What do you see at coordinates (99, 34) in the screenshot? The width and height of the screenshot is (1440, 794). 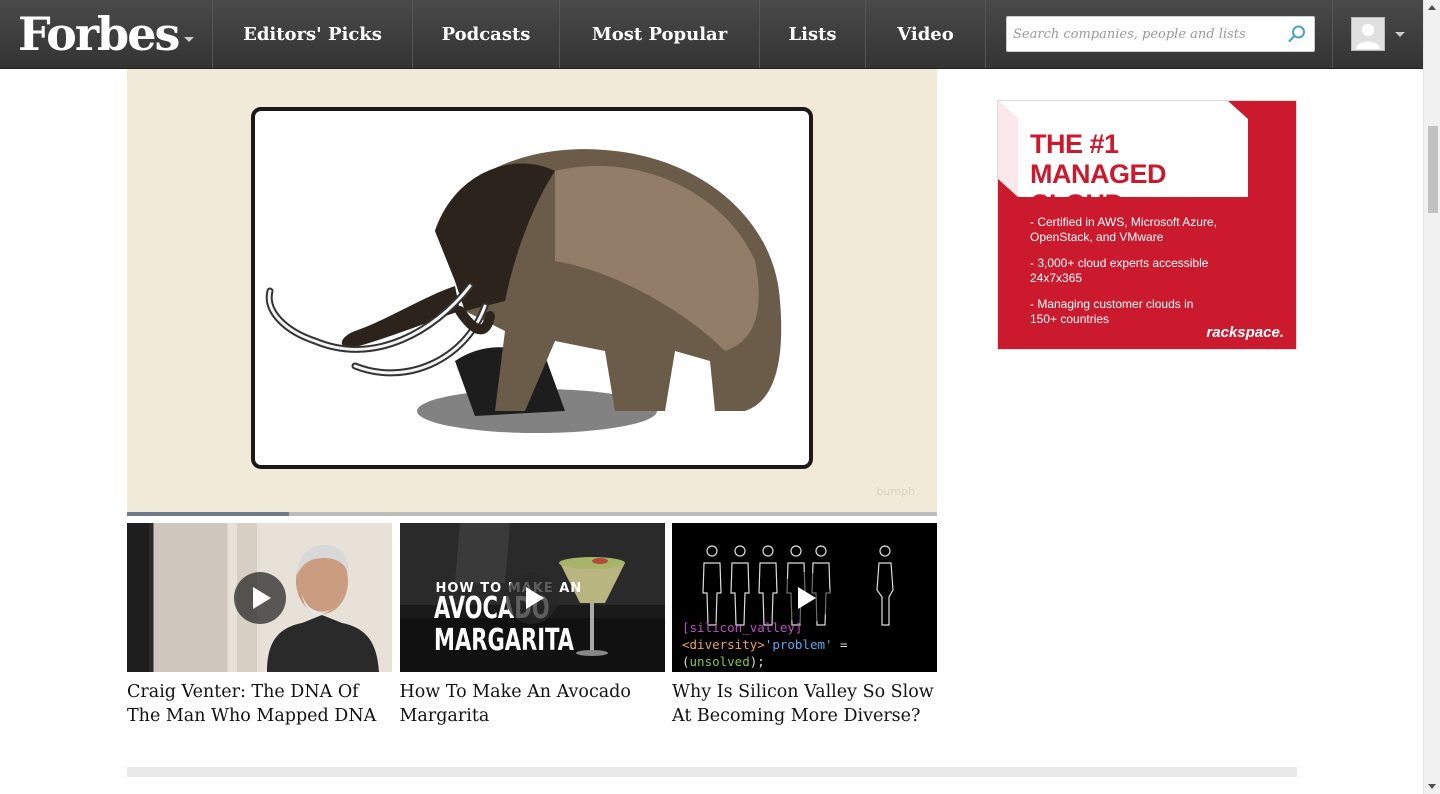 I see `forbes-logo: Forbes` at bounding box center [99, 34].